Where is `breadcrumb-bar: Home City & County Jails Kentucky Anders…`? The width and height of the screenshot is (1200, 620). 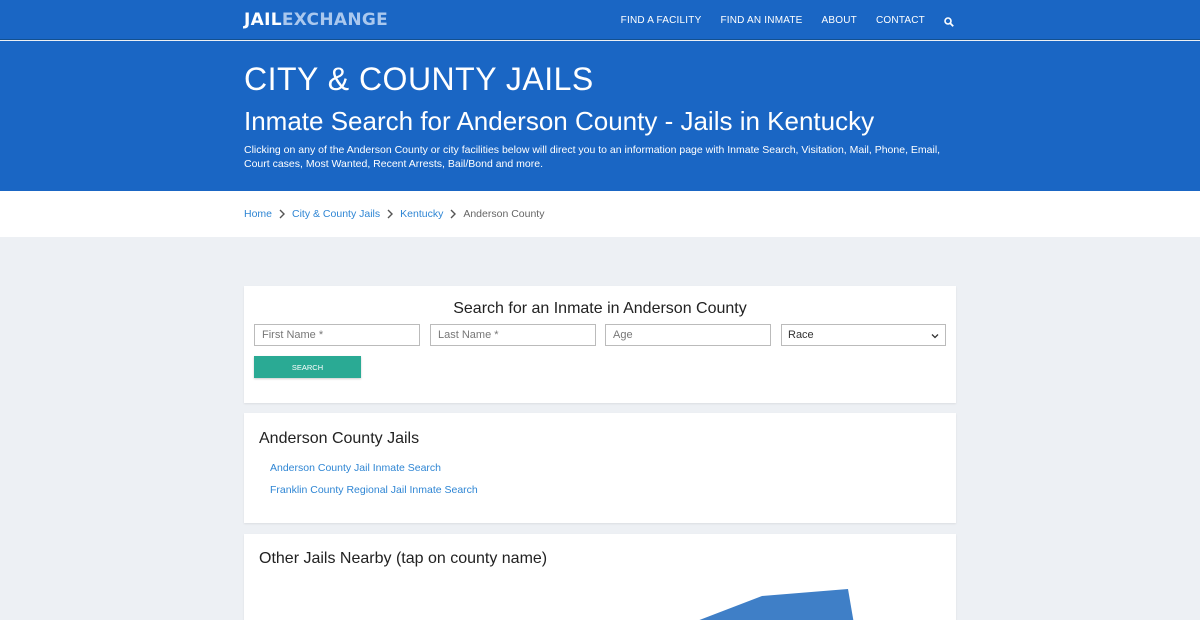
breadcrumb-bar: Home City & County Jails Kentucky Anders… is located at coordinates (600, 214).